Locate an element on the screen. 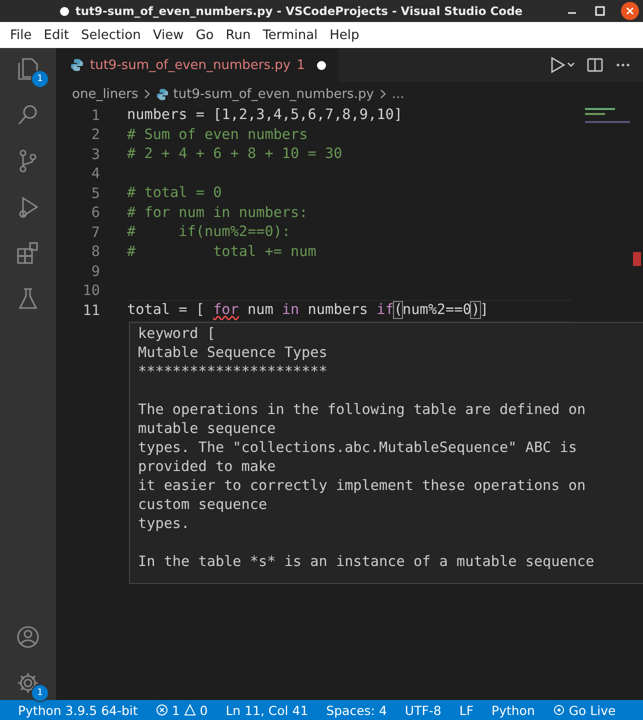  hover-text: keyword [ is located at coordinates (177, 334).